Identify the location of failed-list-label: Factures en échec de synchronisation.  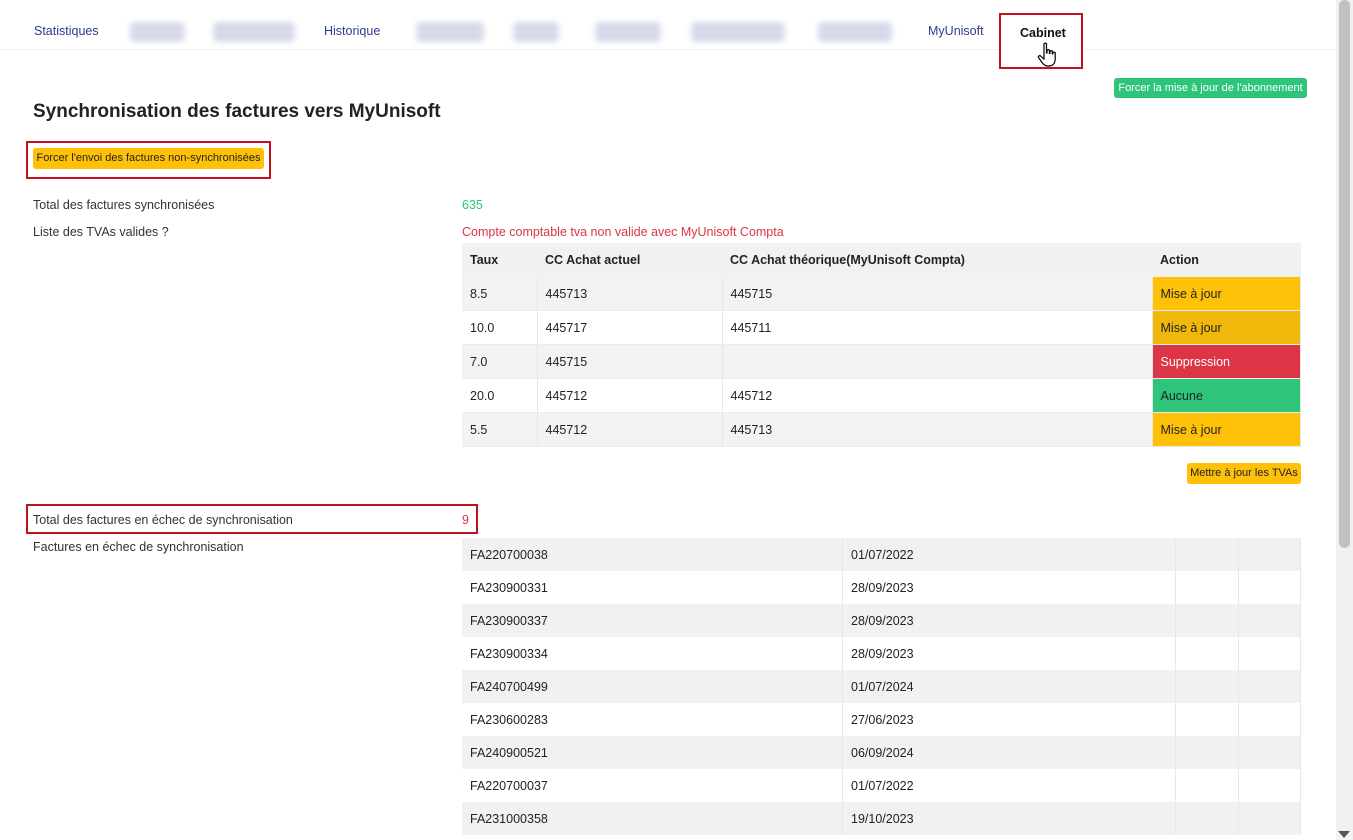
(138, 547).